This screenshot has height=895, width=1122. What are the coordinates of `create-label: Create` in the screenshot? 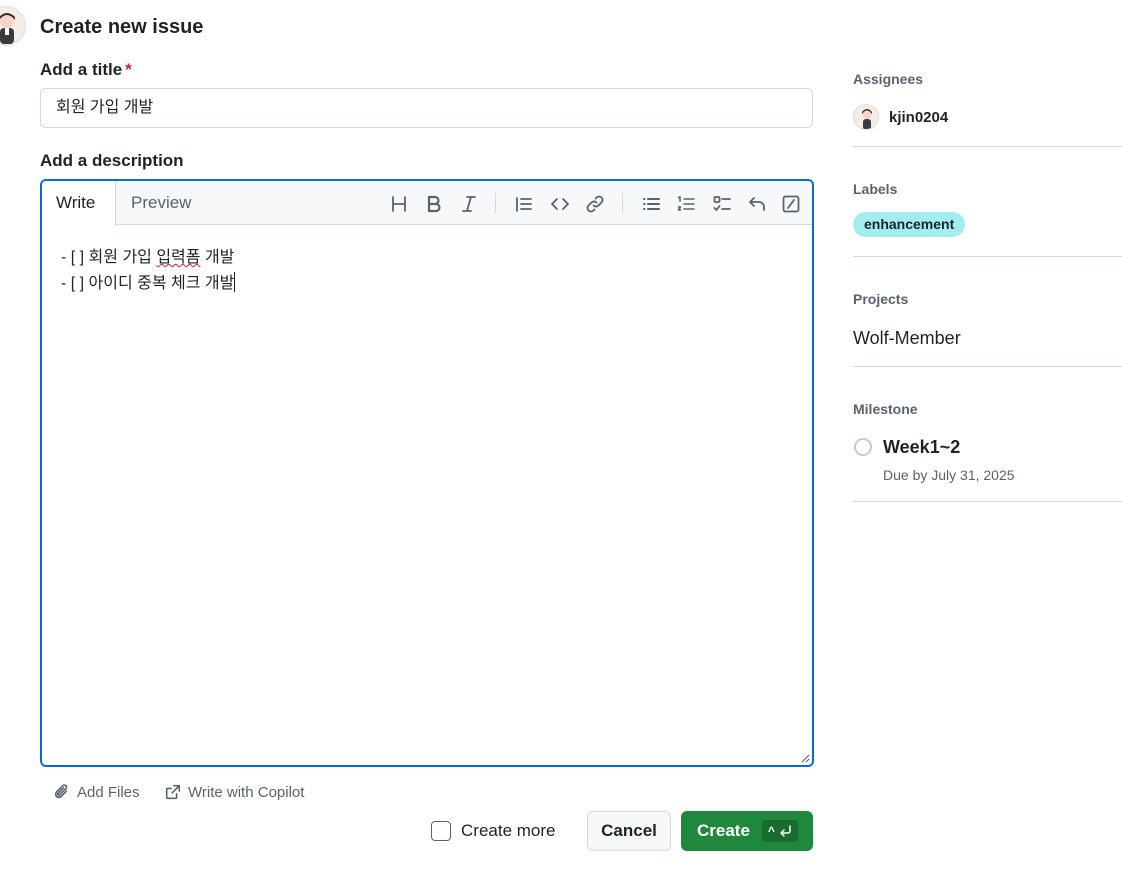 It's located at (723, 830).